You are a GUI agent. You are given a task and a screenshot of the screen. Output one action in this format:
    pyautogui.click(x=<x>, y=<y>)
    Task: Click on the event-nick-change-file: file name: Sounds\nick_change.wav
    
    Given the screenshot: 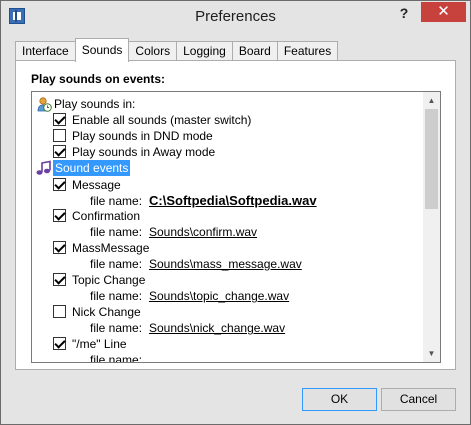 What is the action you would take?
    pyautogui.click(x=222, y=328)
    